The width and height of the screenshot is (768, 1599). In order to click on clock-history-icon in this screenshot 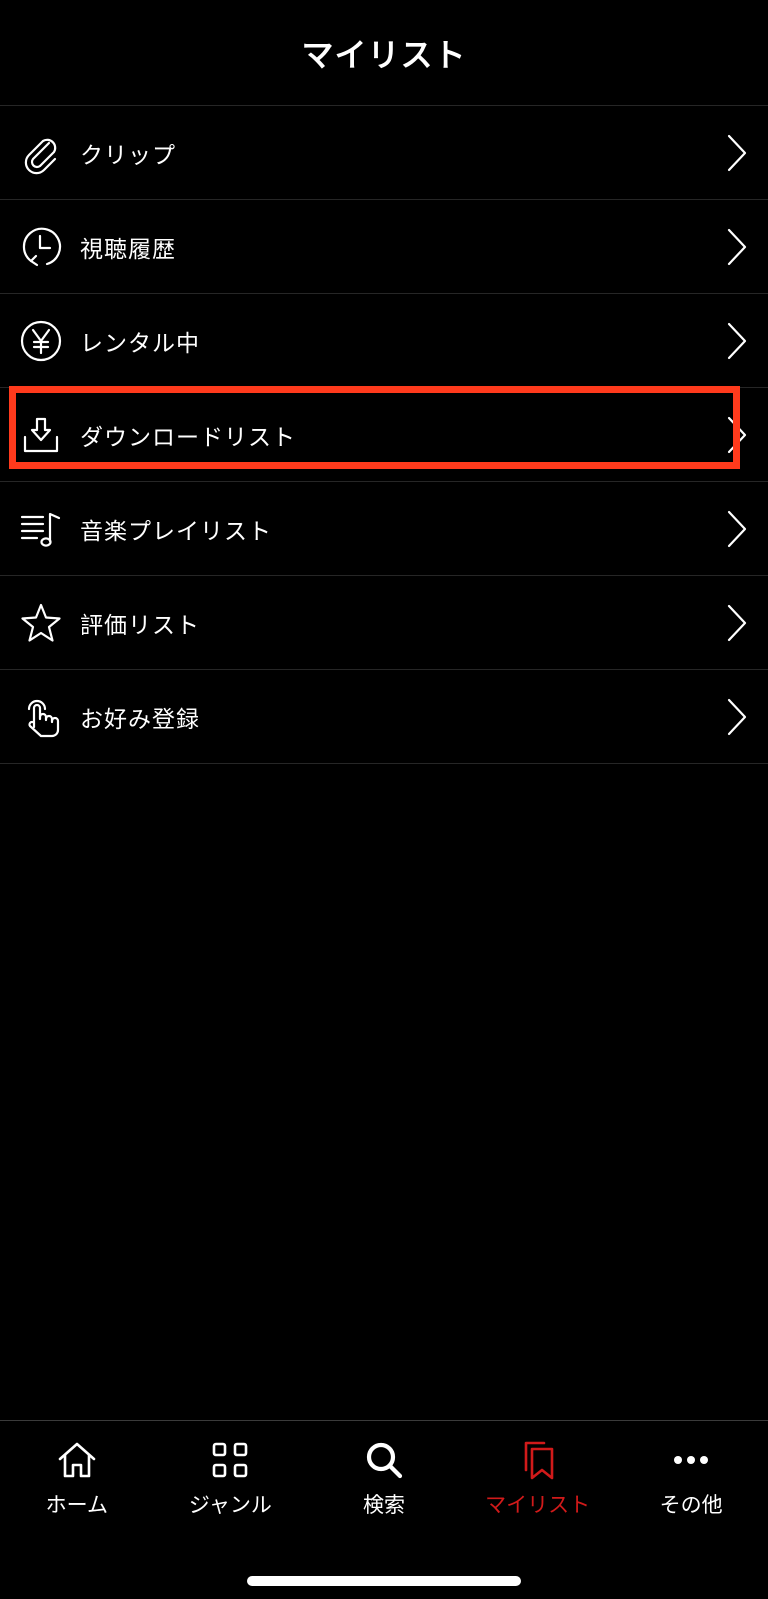, I will do `click(41, 247)`.